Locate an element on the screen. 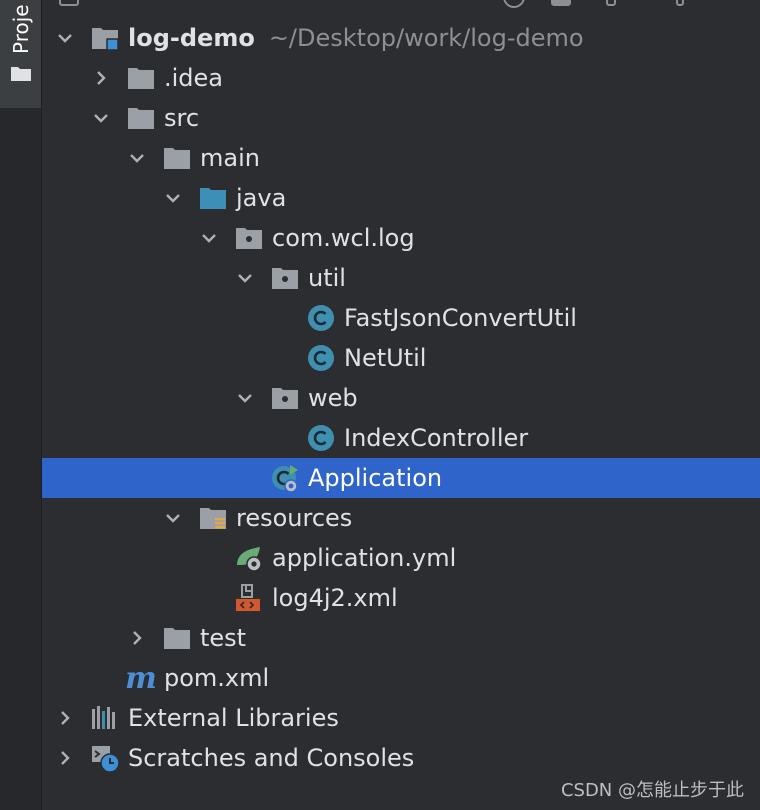 Image resolution: width=760 pixels, height=810 pixels. target-icon is located at coordinates (514, 4).